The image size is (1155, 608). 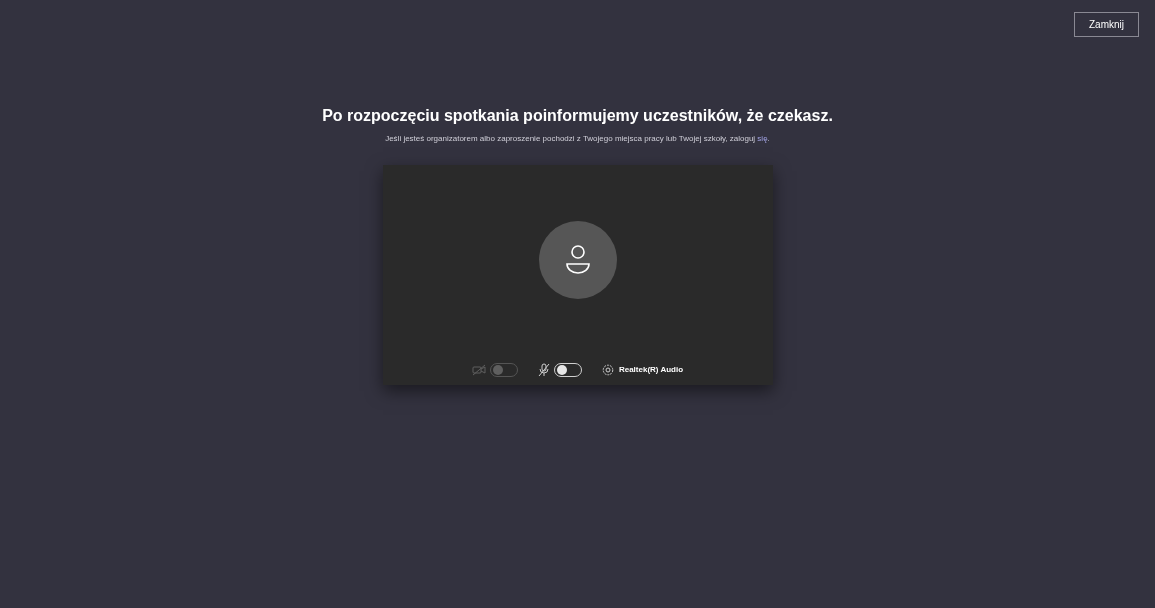 I want to click on camera-off-icon, so click(x=478, y=370).